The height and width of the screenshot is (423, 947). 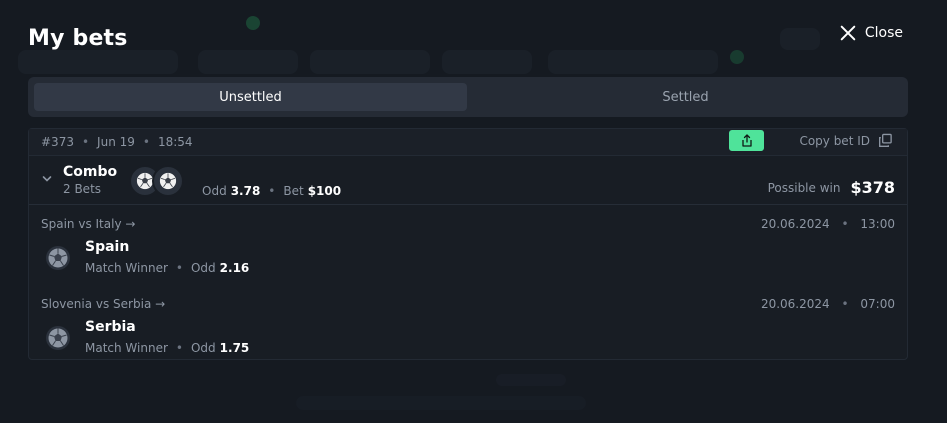 What do you see at coordinates (57, 142) in the screenshot?
I see `bet-id: #373` at bounding box center [57, 142].